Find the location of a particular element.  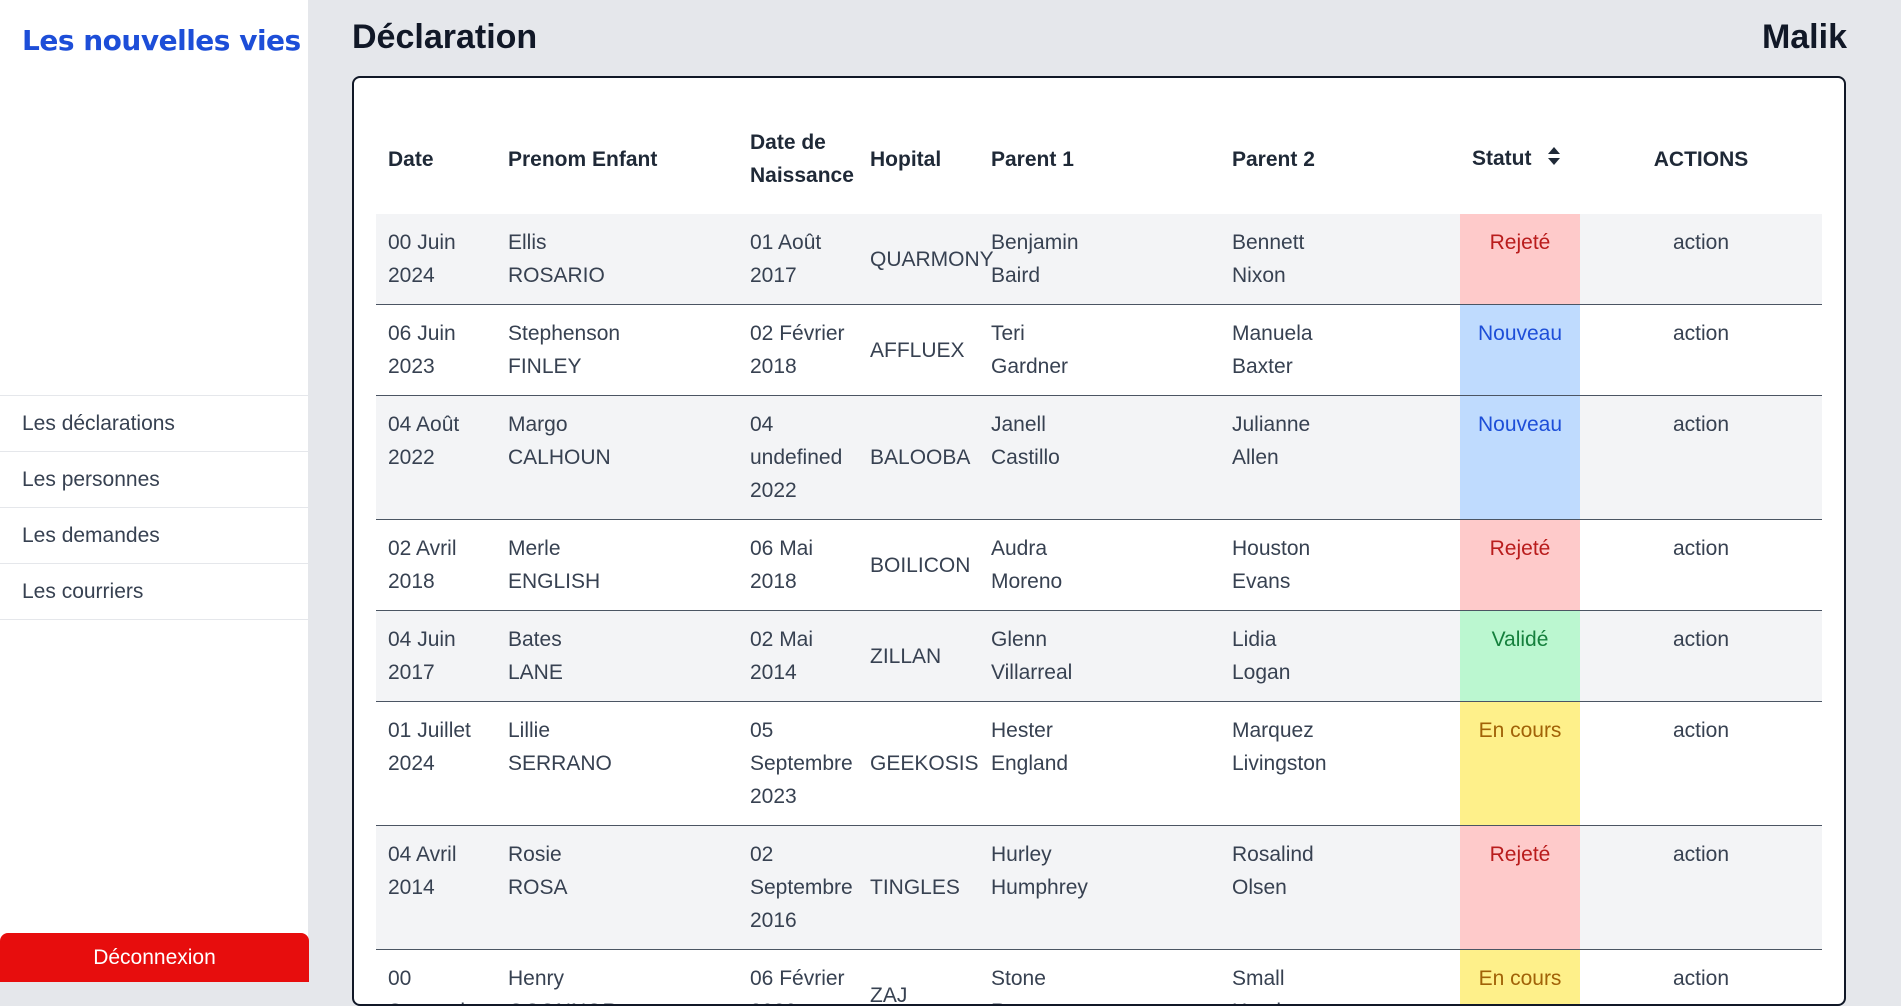

cell-text-nais3: 2022 is located at coordinates (773, 490).